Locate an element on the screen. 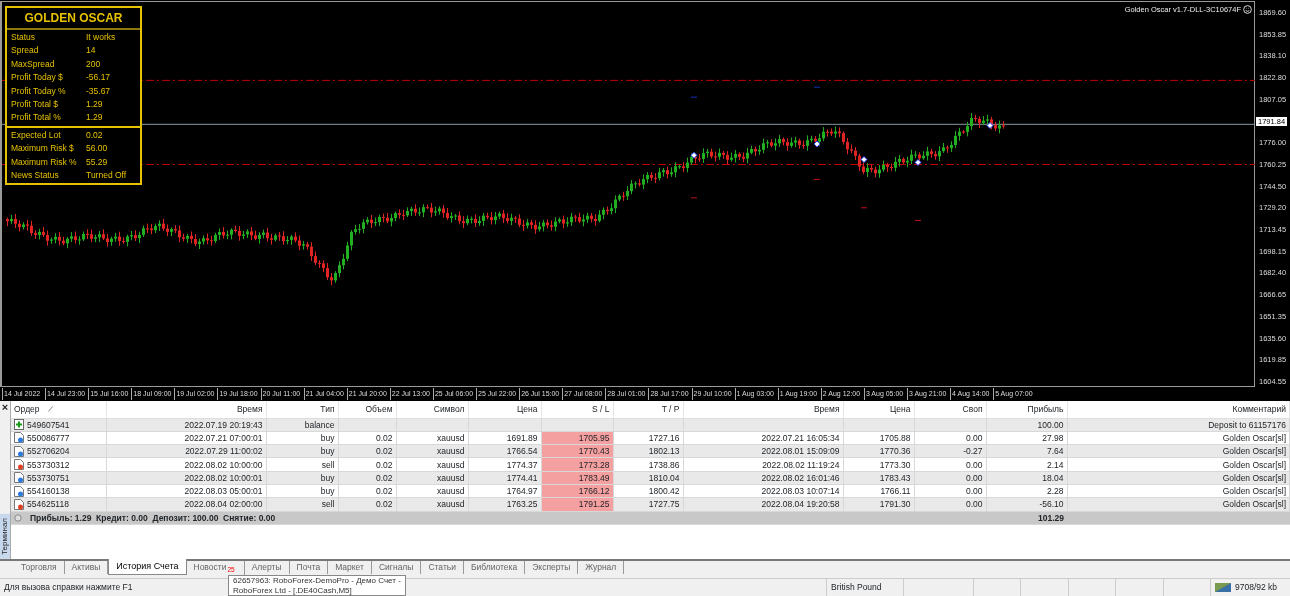 The image size is (1290, 596). tab: Алерты is located at coordinates (267, 567).